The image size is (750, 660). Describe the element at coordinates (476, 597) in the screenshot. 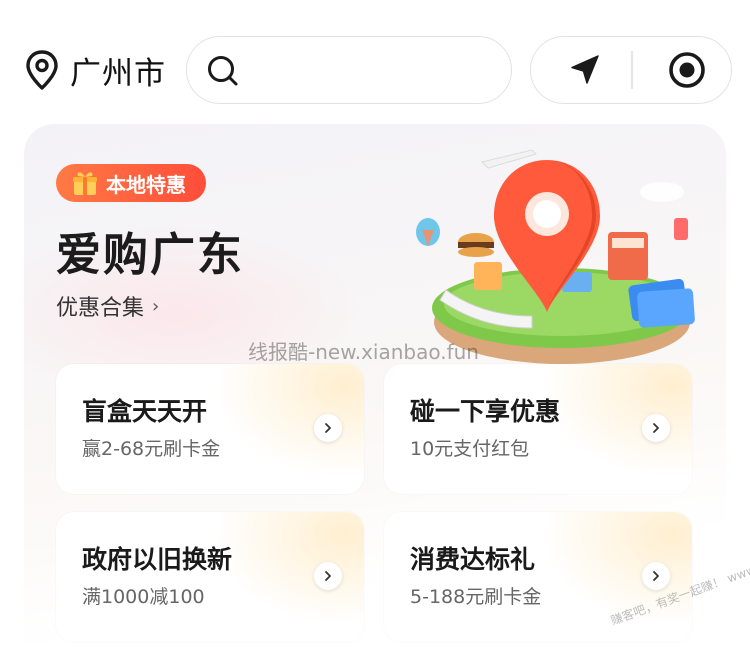

I see `card-subtitle: 5-188元刷卡金` at that location.